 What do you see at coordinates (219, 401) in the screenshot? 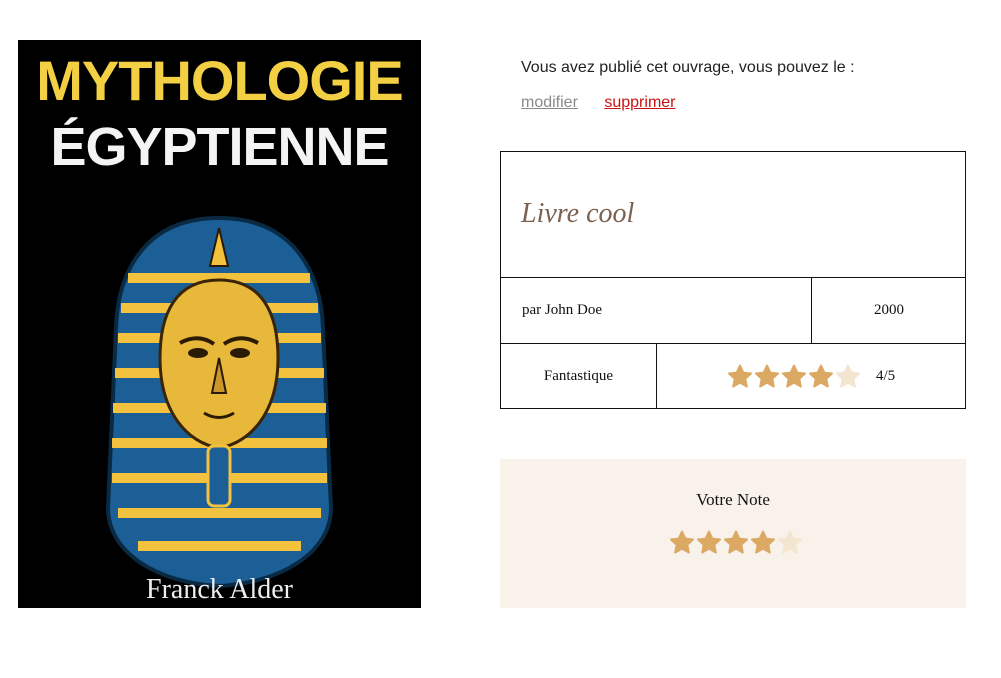
I see `pharaoh-mask-illustration` at bounding box center [219, 401].